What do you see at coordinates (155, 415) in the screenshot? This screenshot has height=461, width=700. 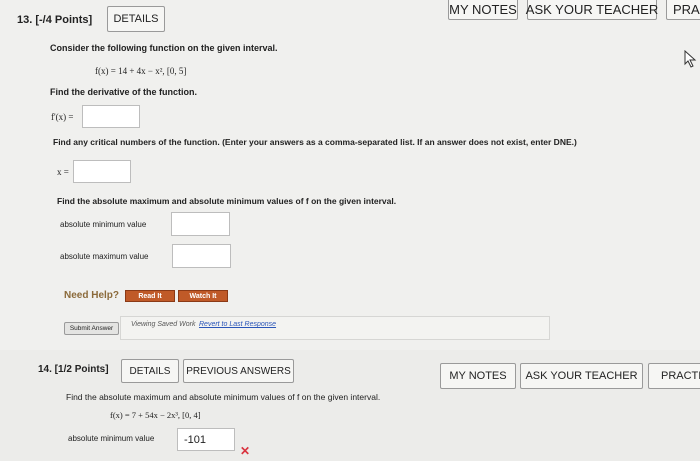 I see `function-expression: f(x) = 7 + 54x − 2x³, [0, 4]` at bounding box center [155, 415].